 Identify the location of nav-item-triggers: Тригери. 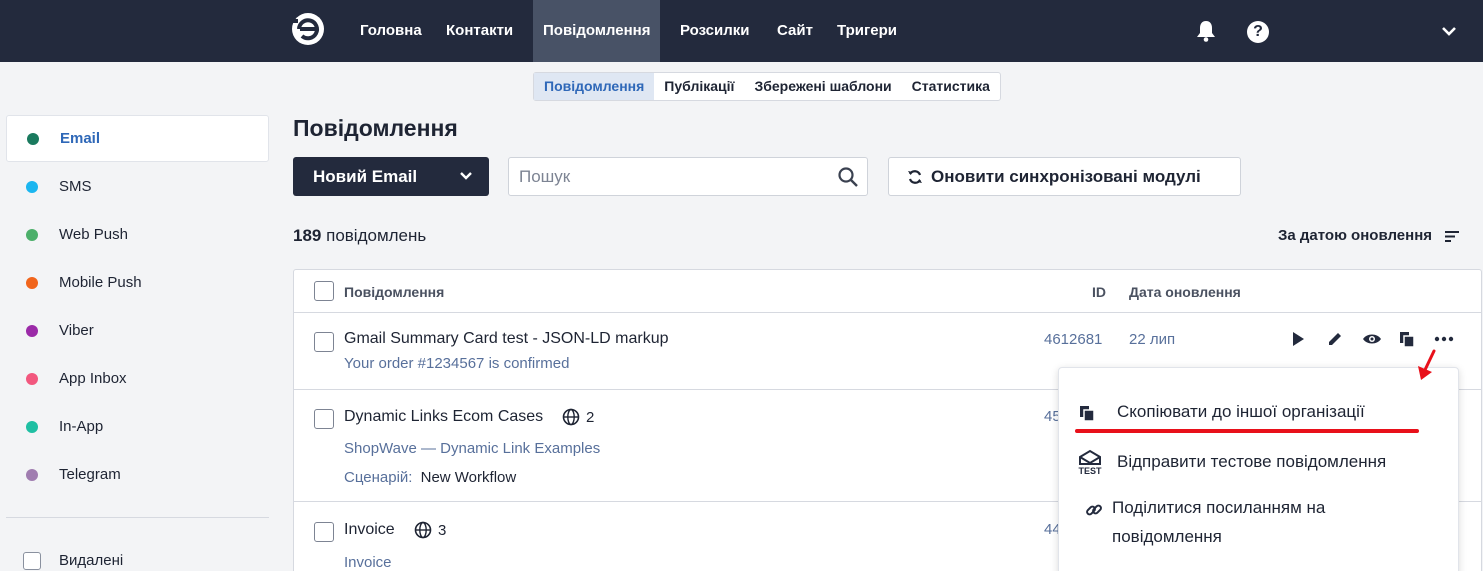
(867, 31).